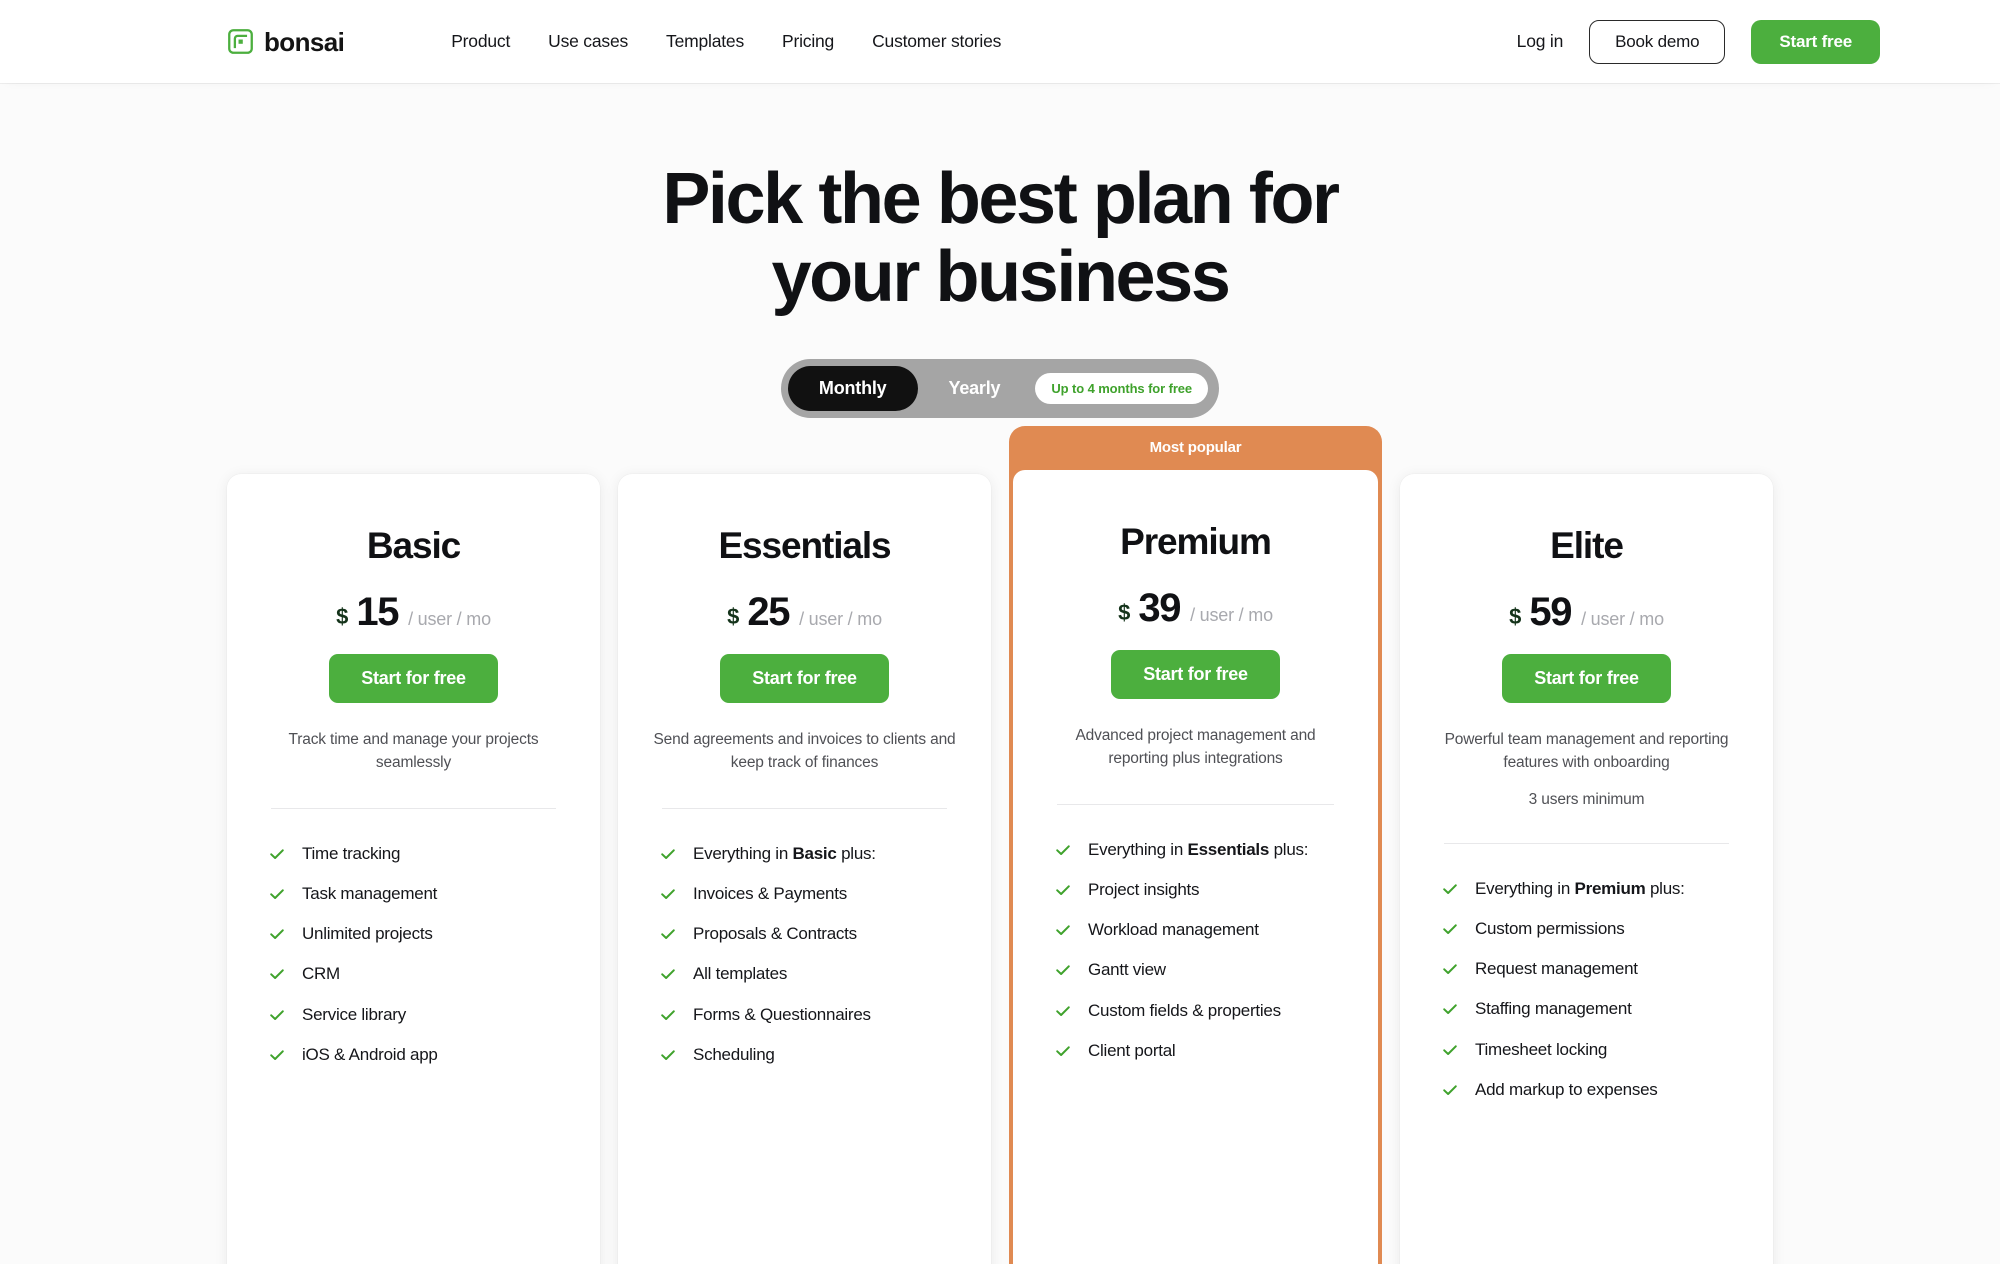 This screenshot has height=1264, width=2000. I want to click on login-link: Log in, so click(1540, 41).